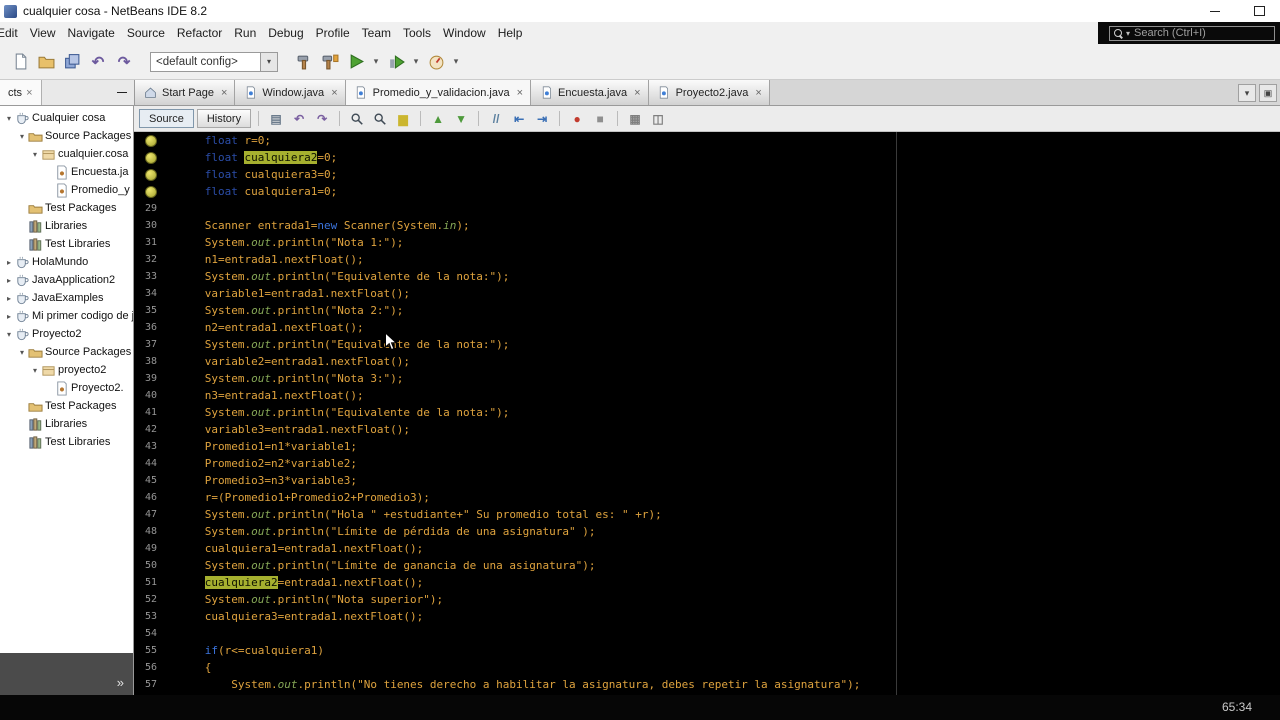 This screenshot has width=1280, height=720. Describe the element at coordinates (149, 276) in the screenshot. I see `line-number: 33` at that location.